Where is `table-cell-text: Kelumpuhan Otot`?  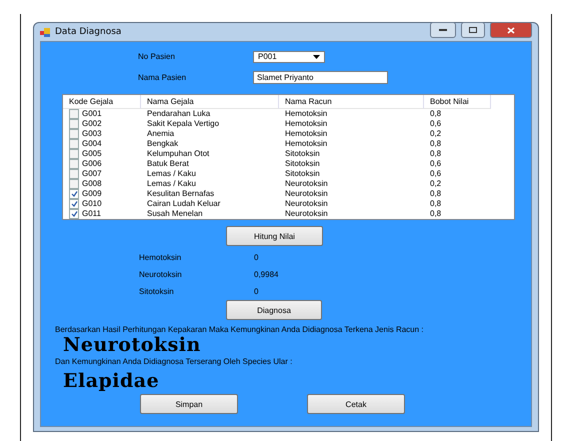
table-cell-text: Kelumpuhan Otot is located at coordinates (178, 154).